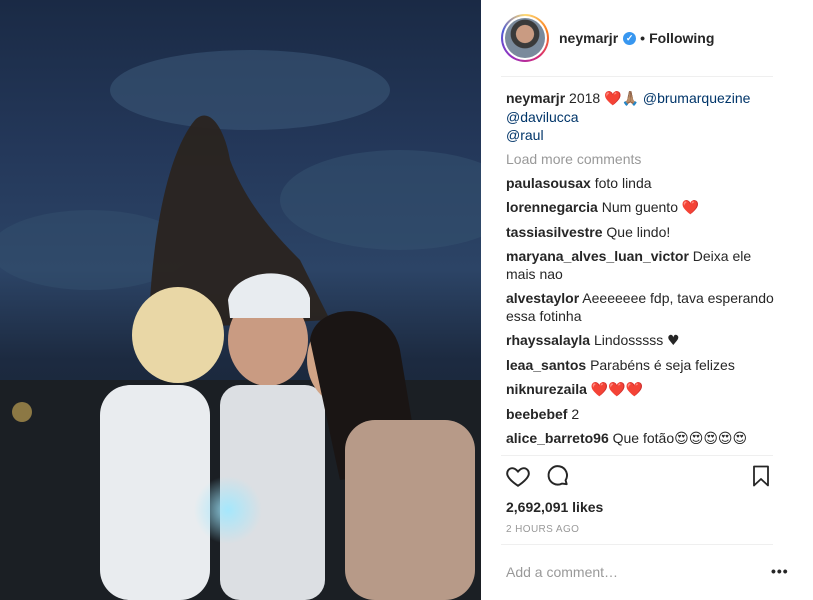 This screenshot has height=600, width=813. Describe the element at coordinates (637, 478) in the screenshot. I see `action-bar` at that location.